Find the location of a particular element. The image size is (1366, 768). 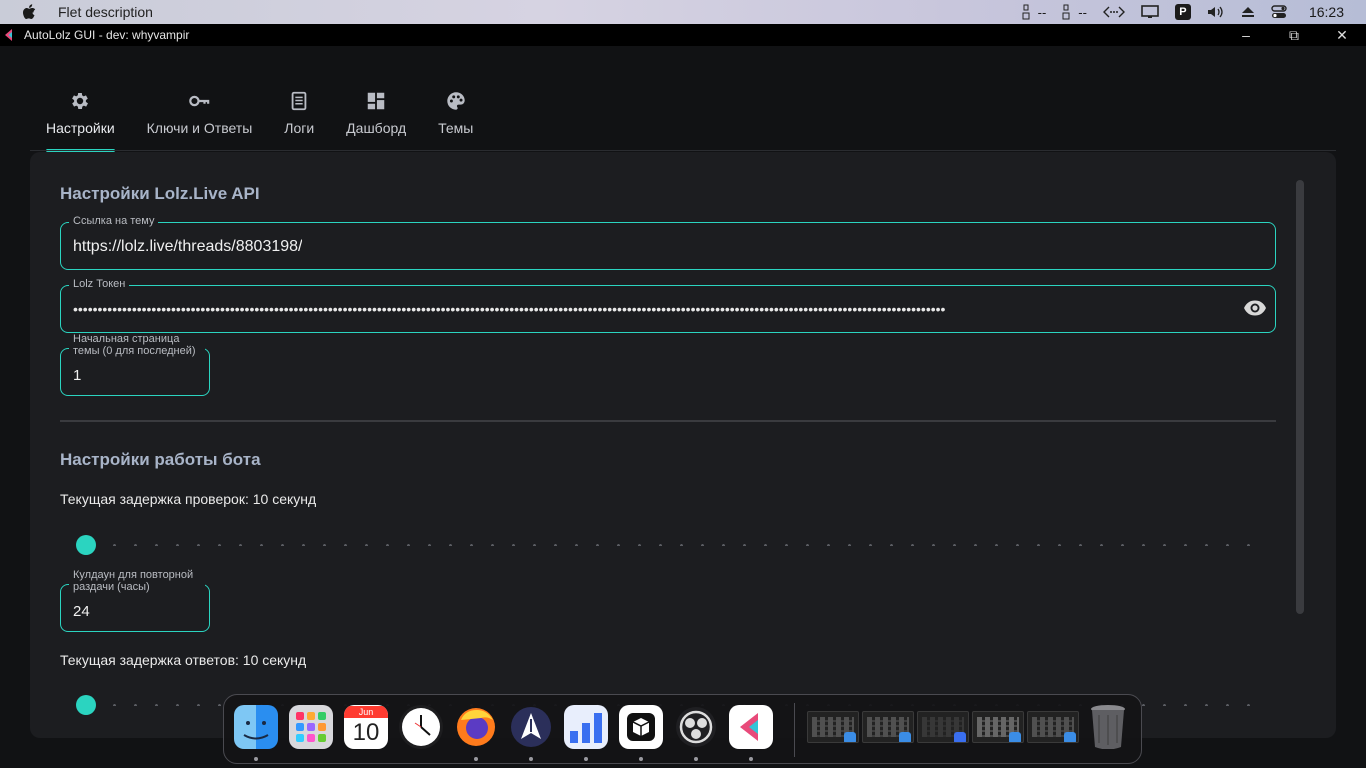

status-item-1: -- is located at coordinates (1034, 12).